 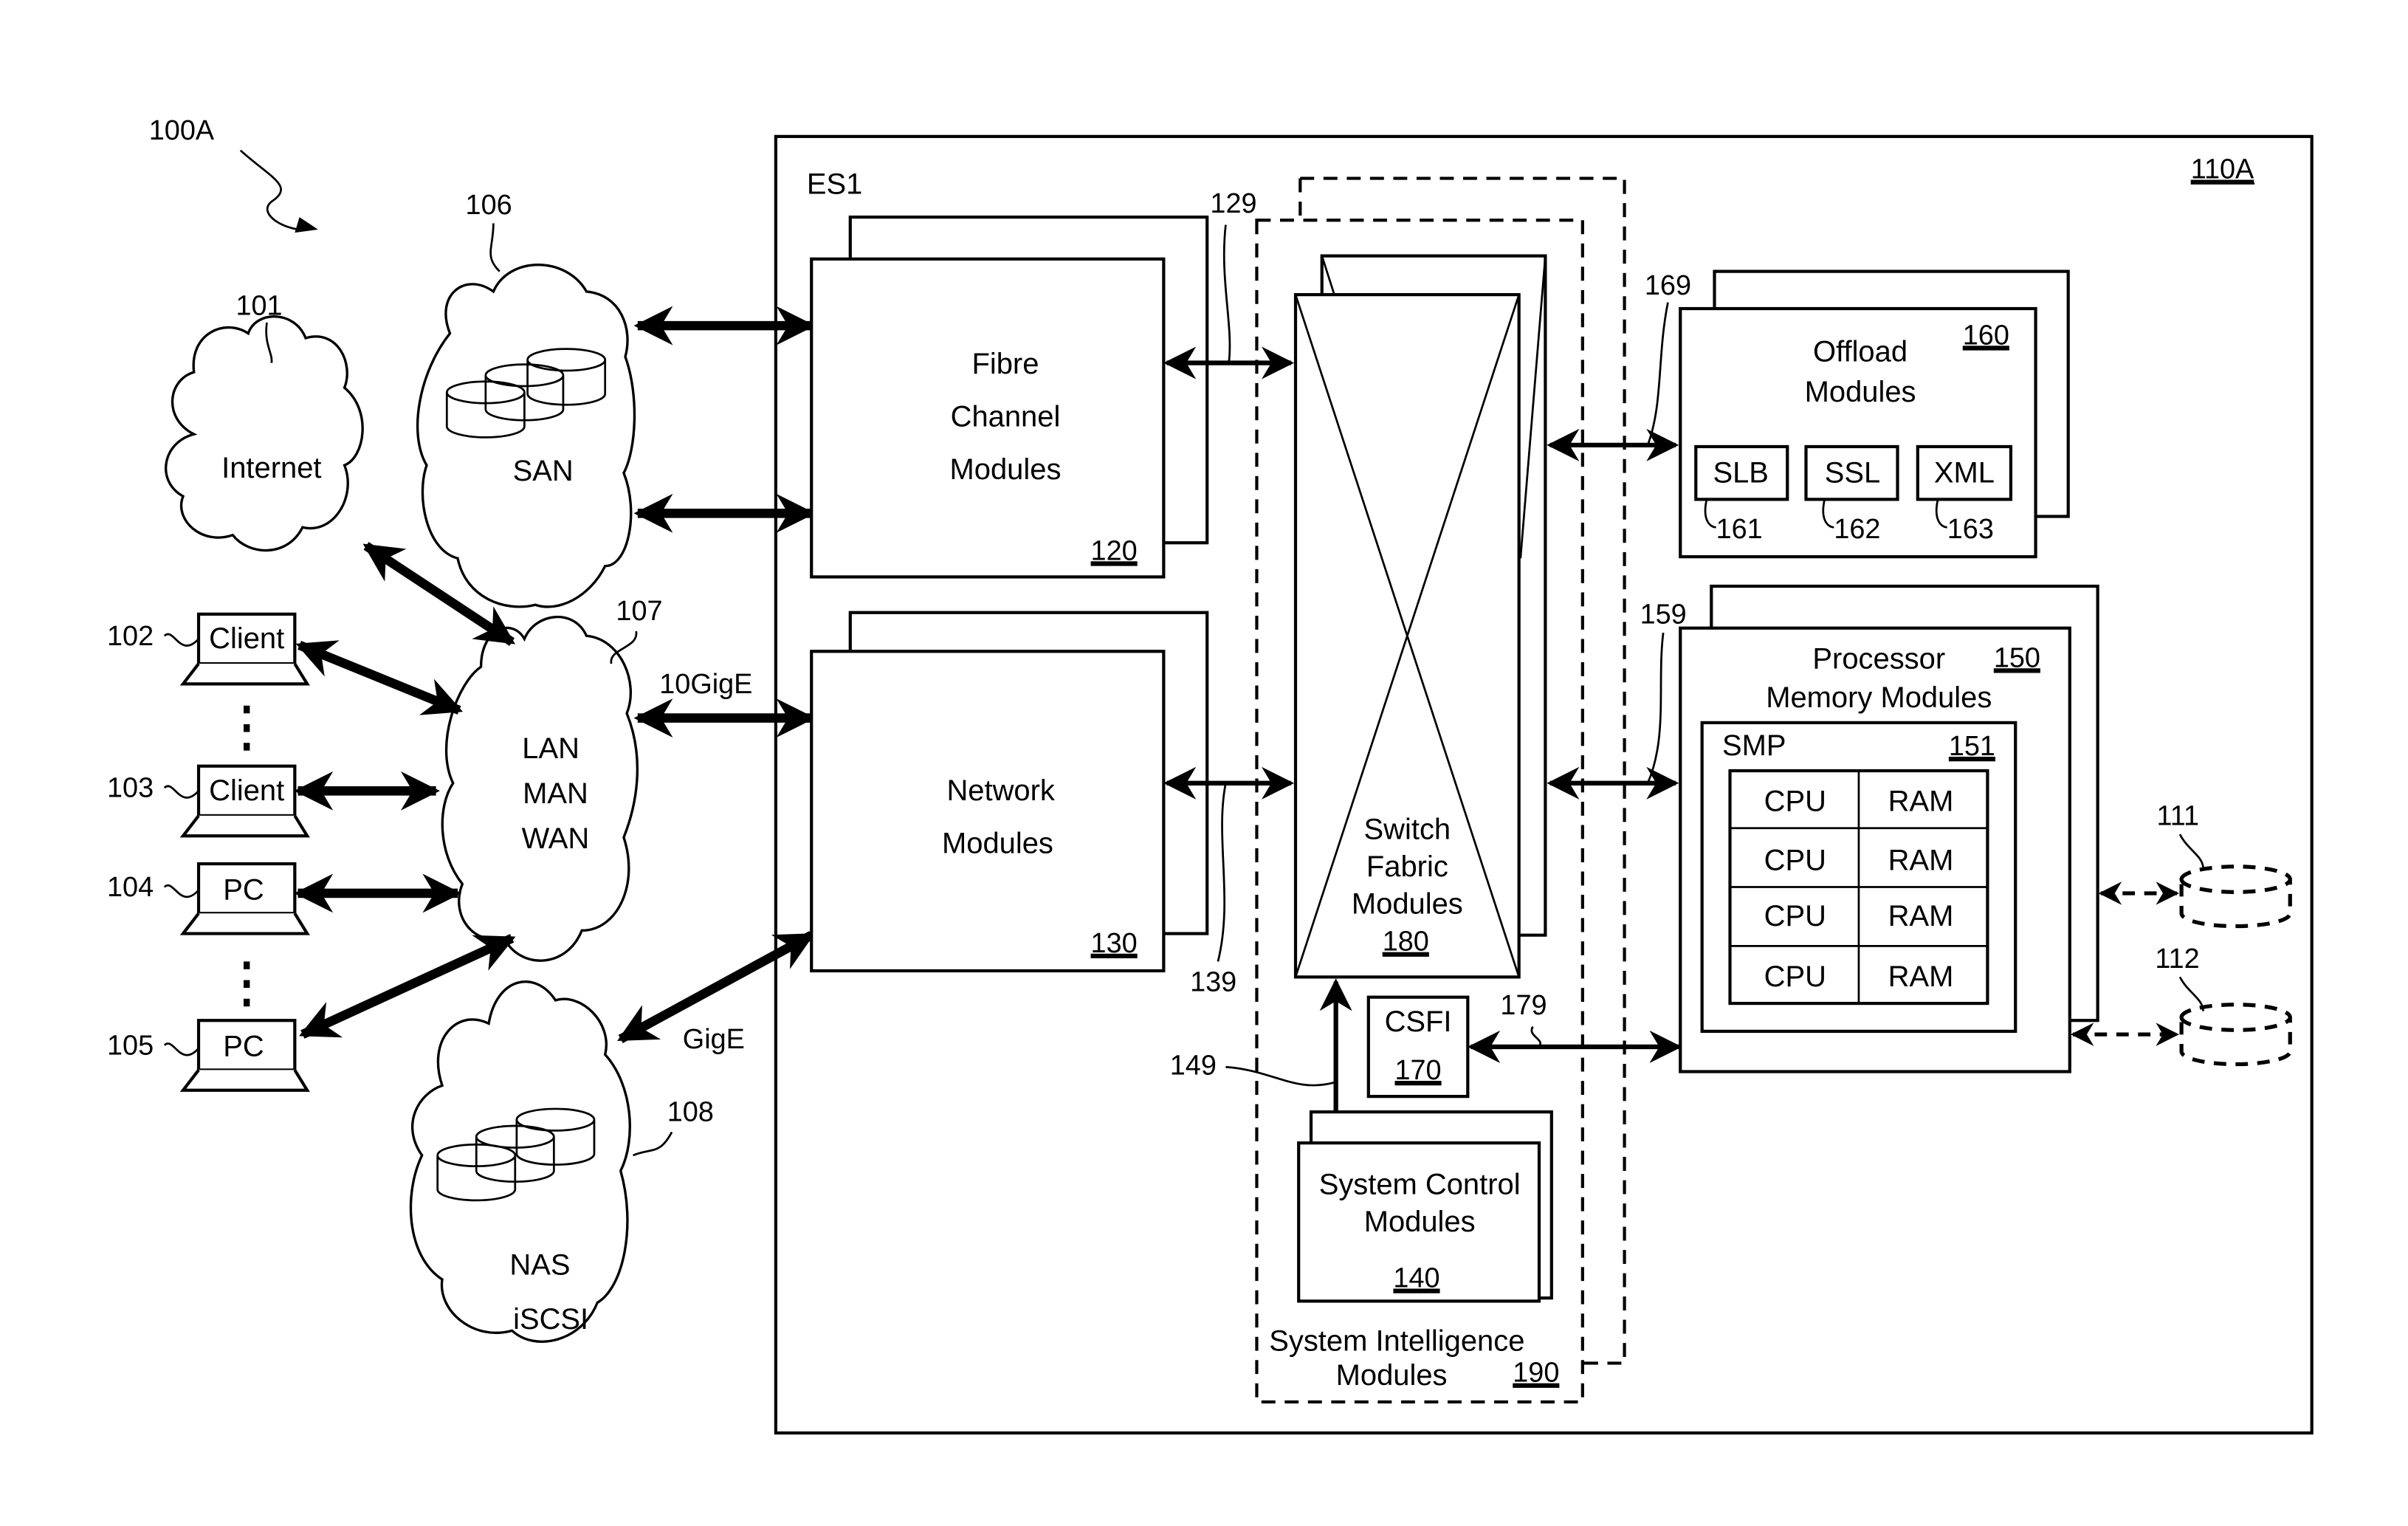 I want to click on storage-112-ref: 112, so click(x=2177, y=959).